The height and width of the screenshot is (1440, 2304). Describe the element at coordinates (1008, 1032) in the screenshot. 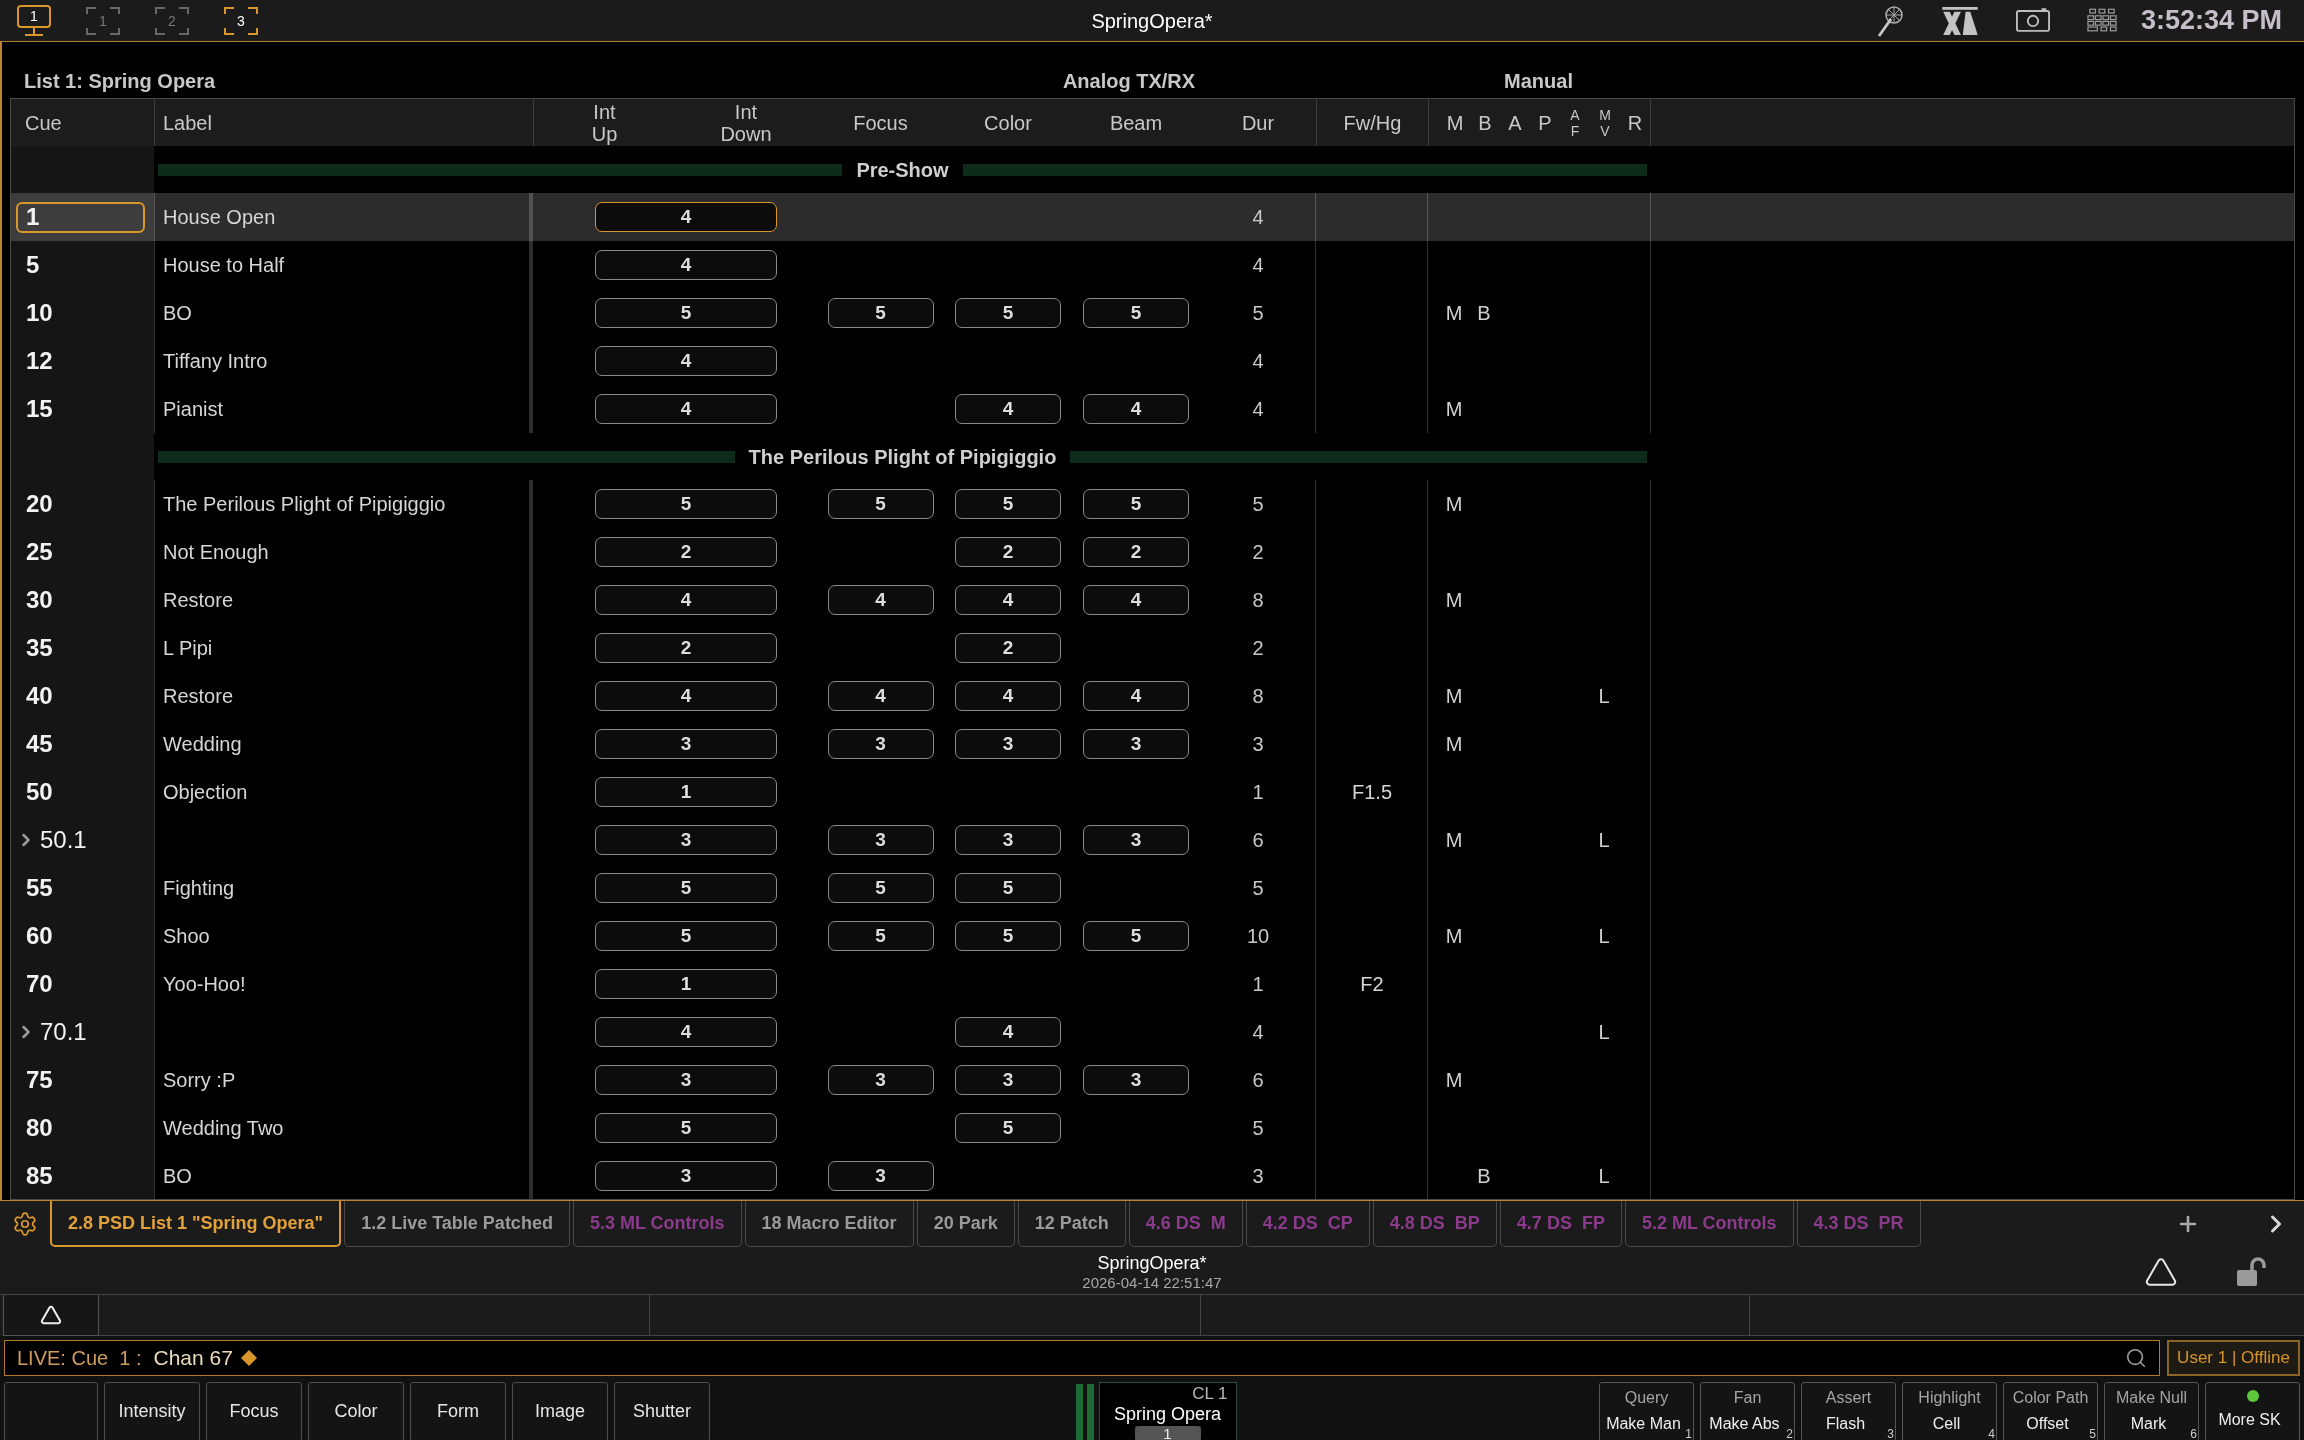

I see `color-time: 4` at that location.